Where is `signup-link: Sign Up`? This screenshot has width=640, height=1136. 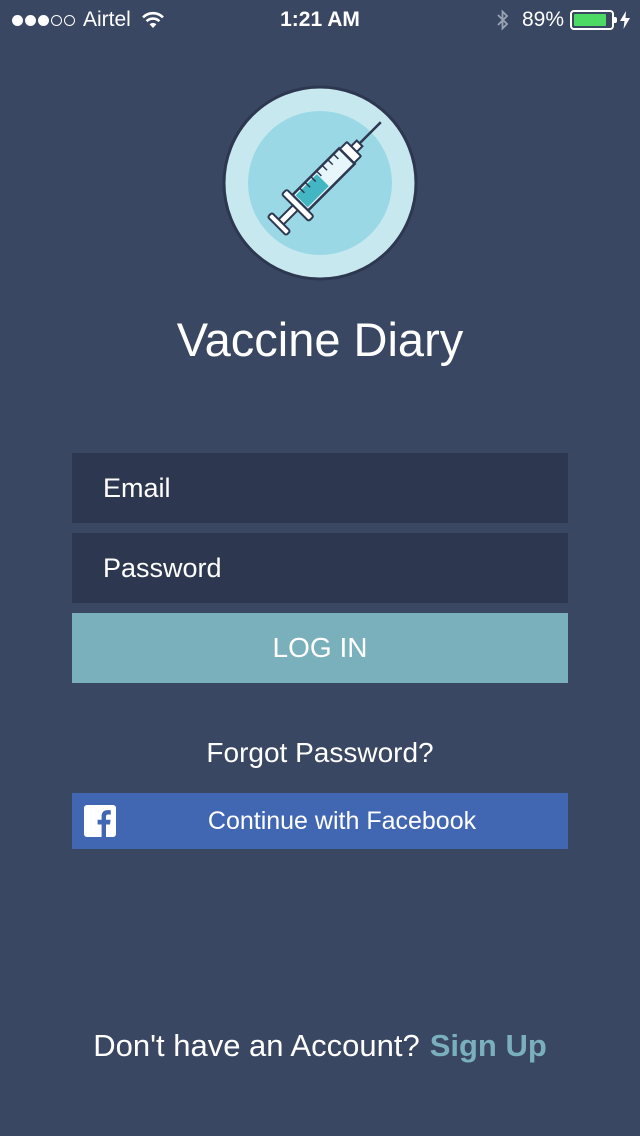
signup-link: Sign Up is located at coordinates (488, 1045).